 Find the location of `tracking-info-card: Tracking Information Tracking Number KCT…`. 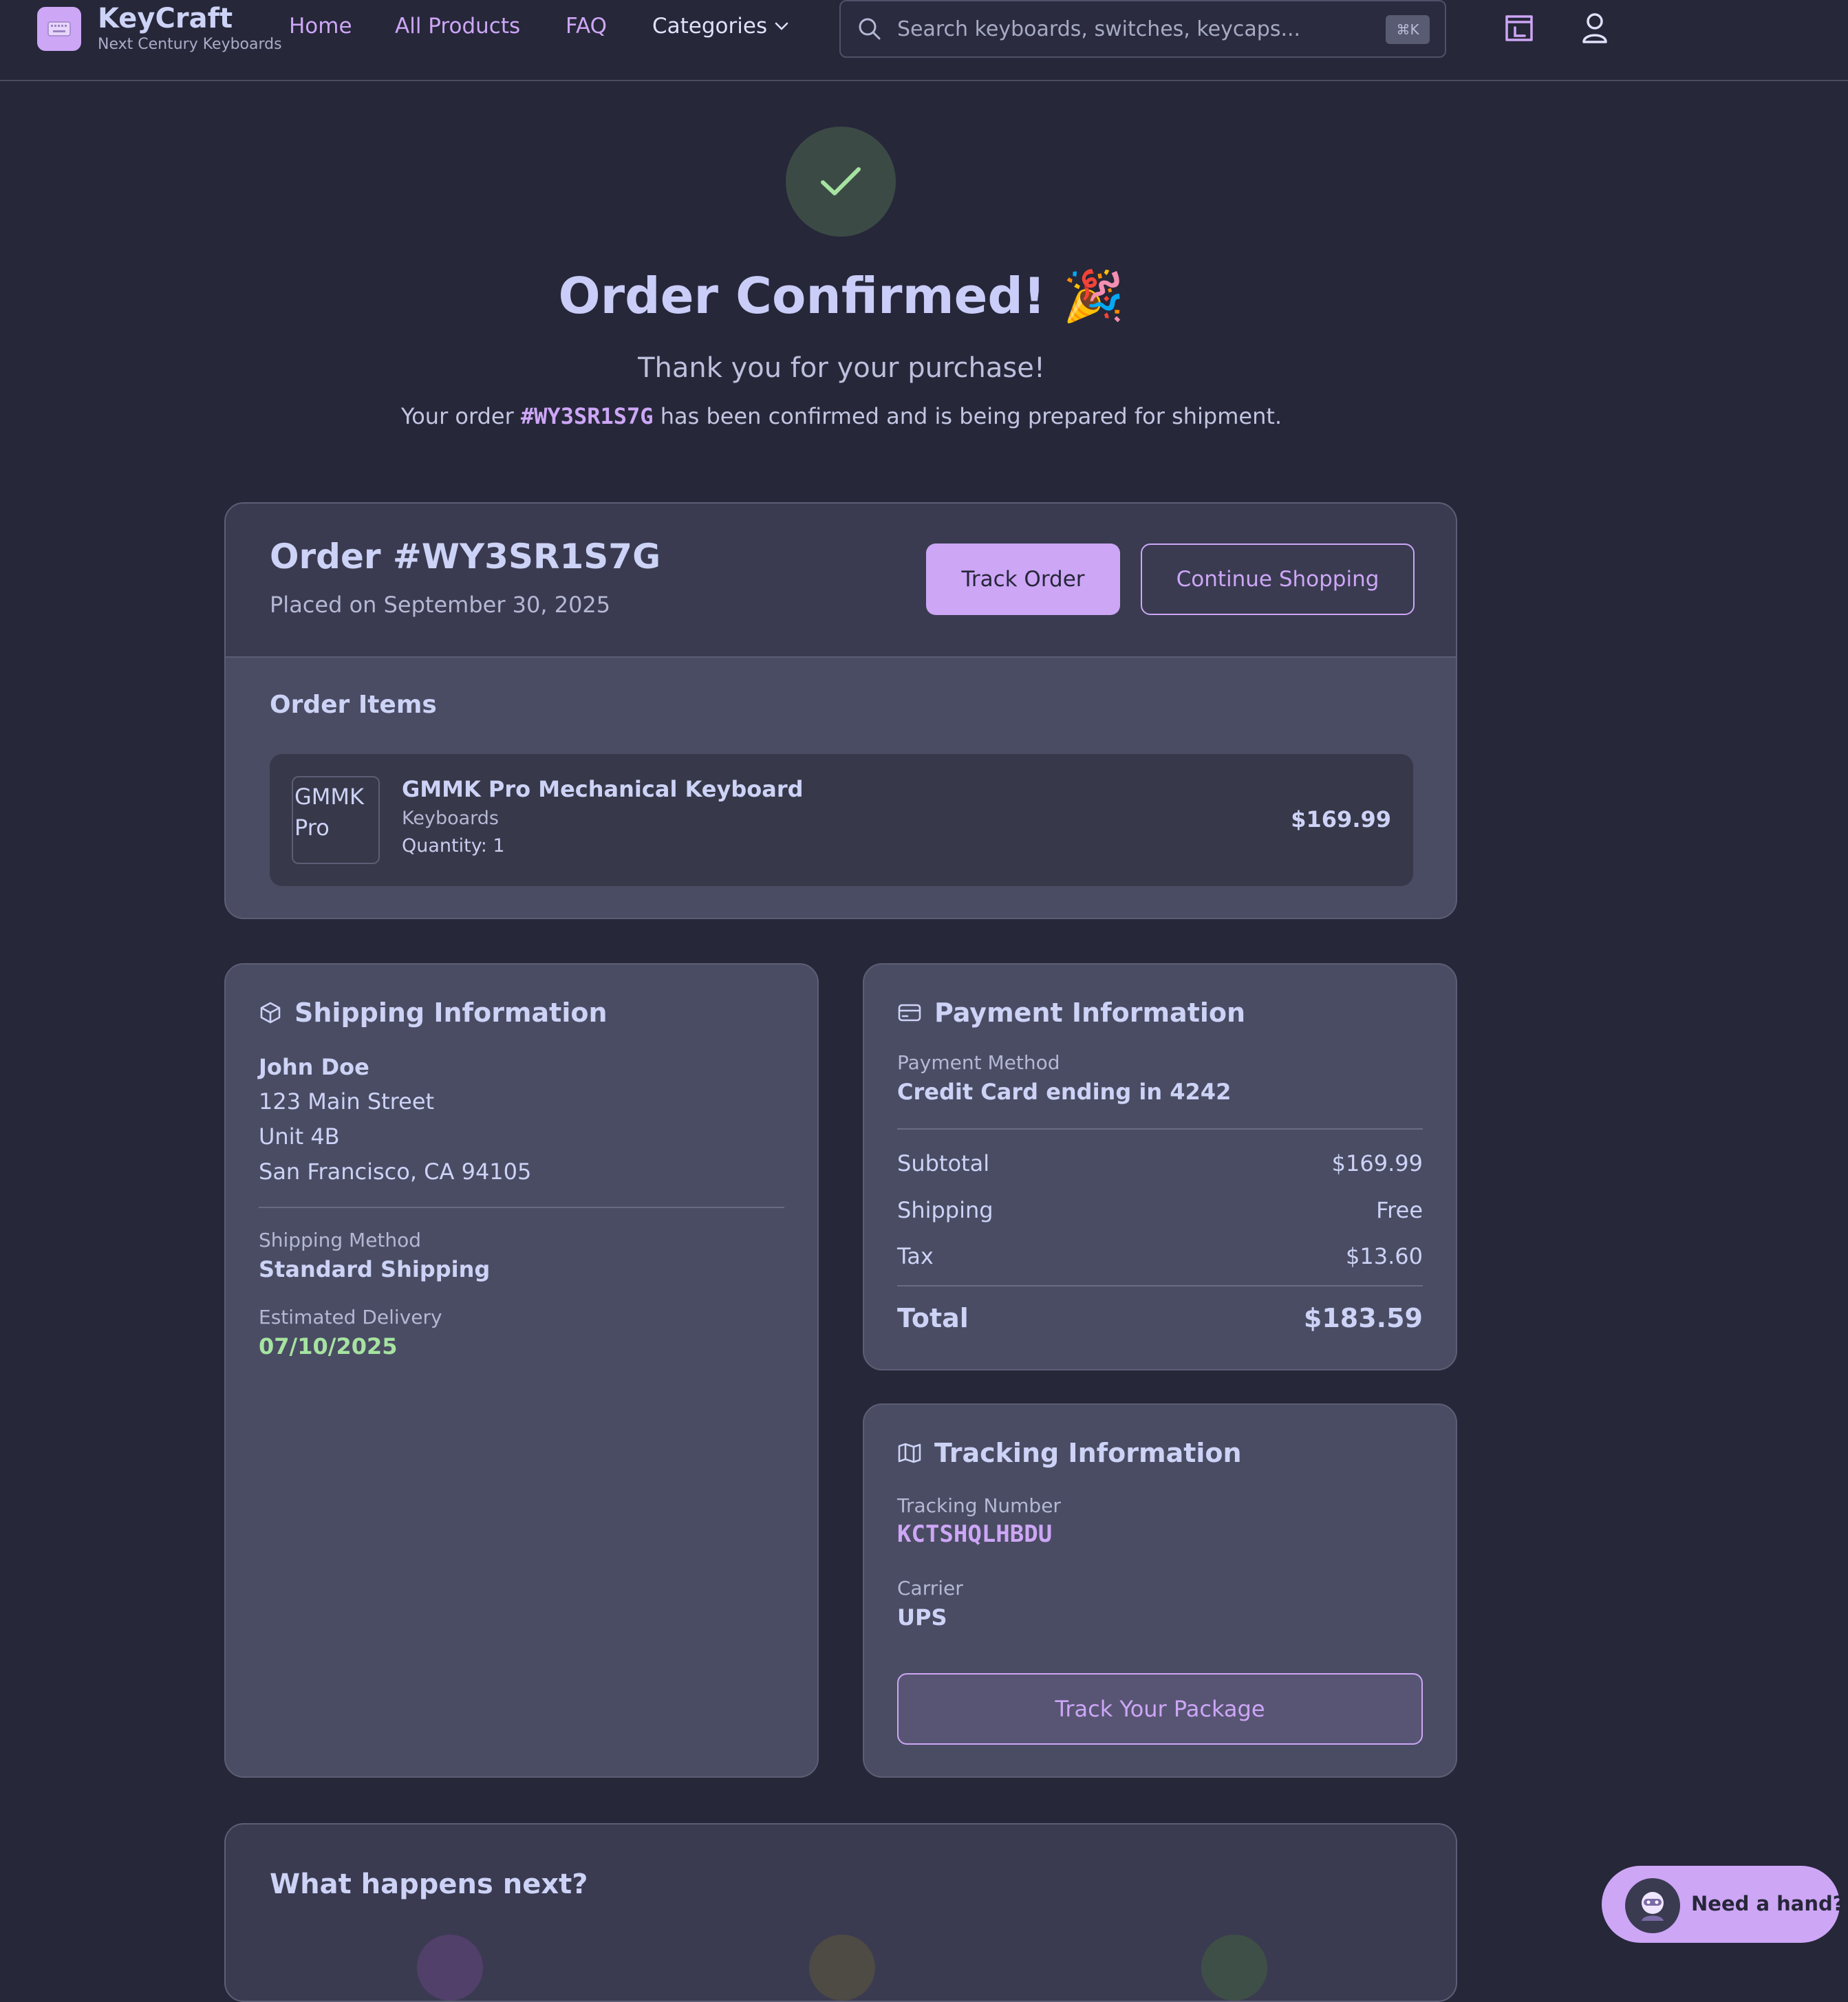

tracking-info-card: Tracking Information Tracking Number KCT… is located at coordinates (1160, 1590).